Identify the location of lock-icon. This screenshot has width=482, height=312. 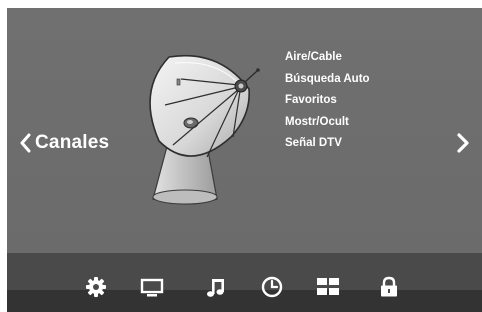
(389, 286).